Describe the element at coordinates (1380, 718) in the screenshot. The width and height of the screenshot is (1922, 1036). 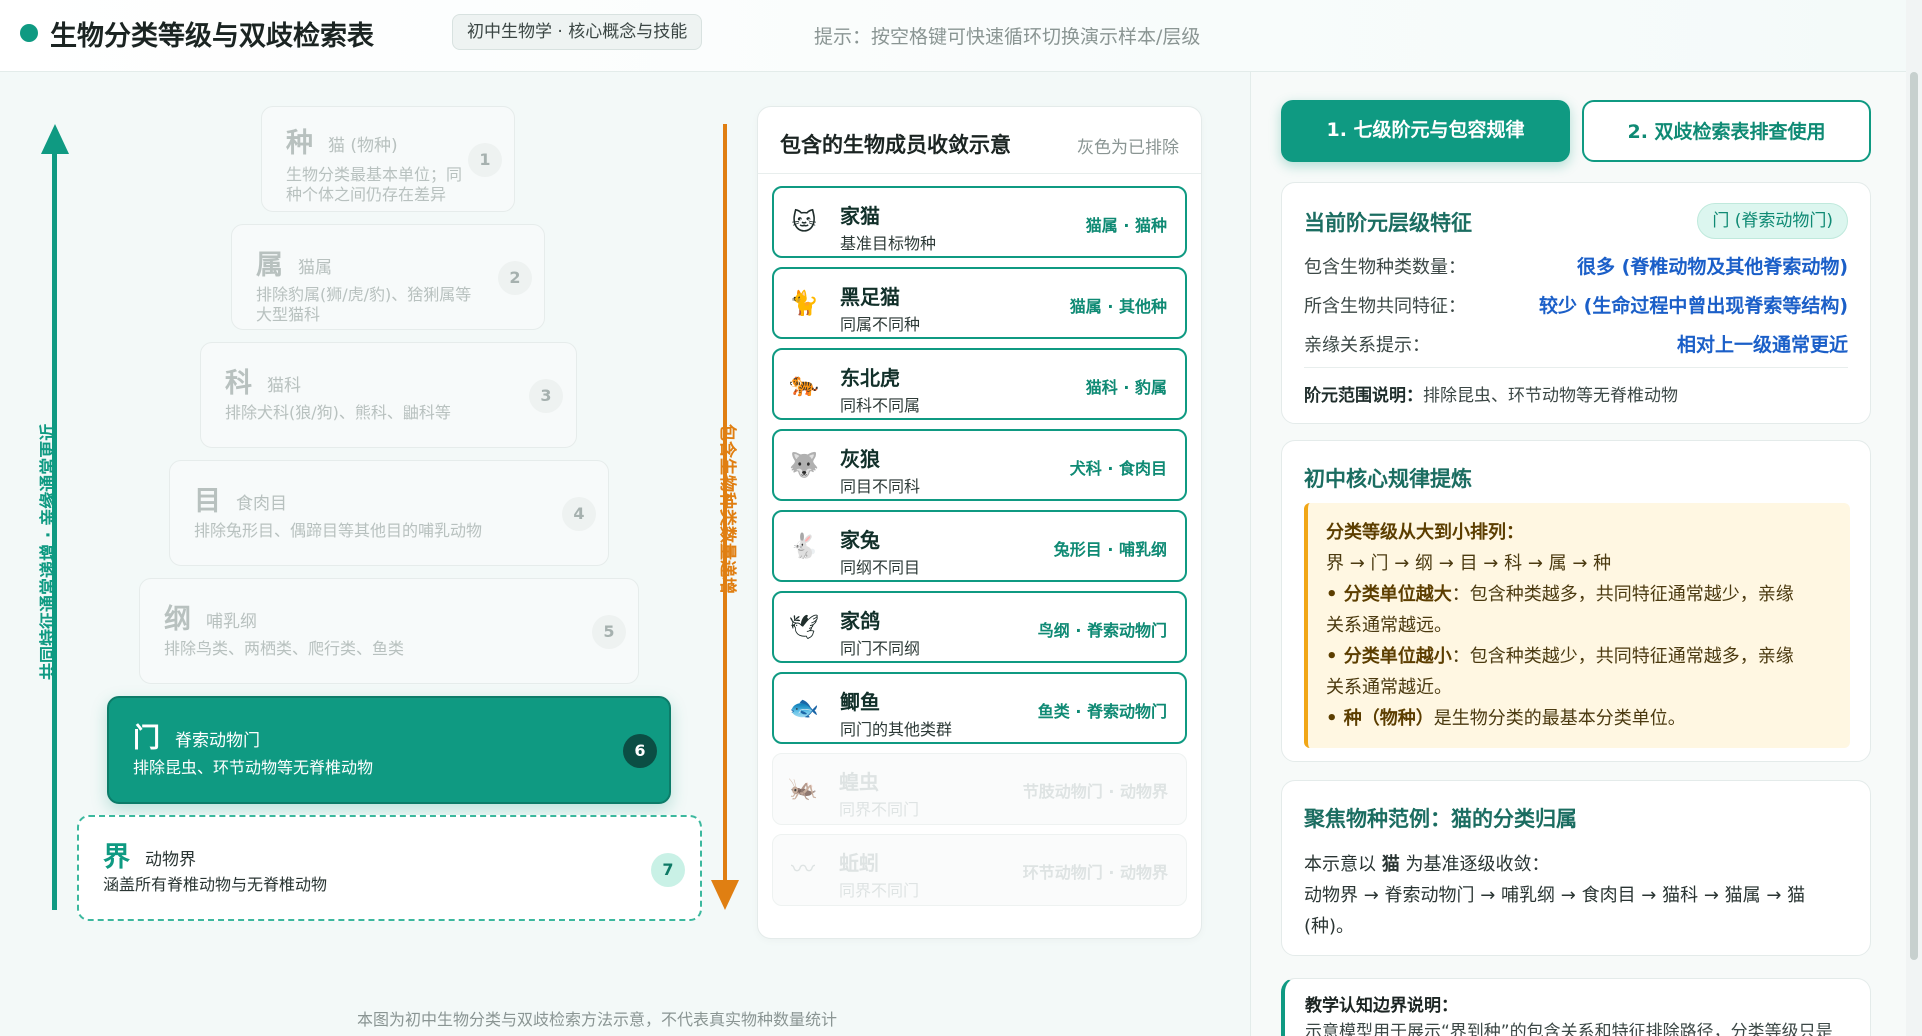
I see `rule-species-bold: • 种（物种）` at that location.